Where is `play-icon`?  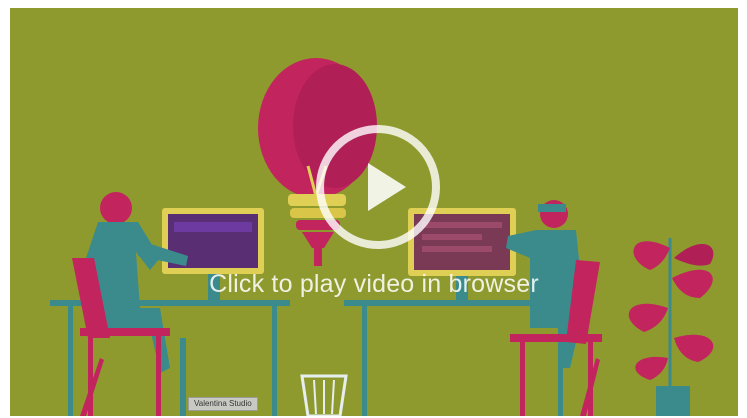
play-icon is located at coordinates (387, 187).